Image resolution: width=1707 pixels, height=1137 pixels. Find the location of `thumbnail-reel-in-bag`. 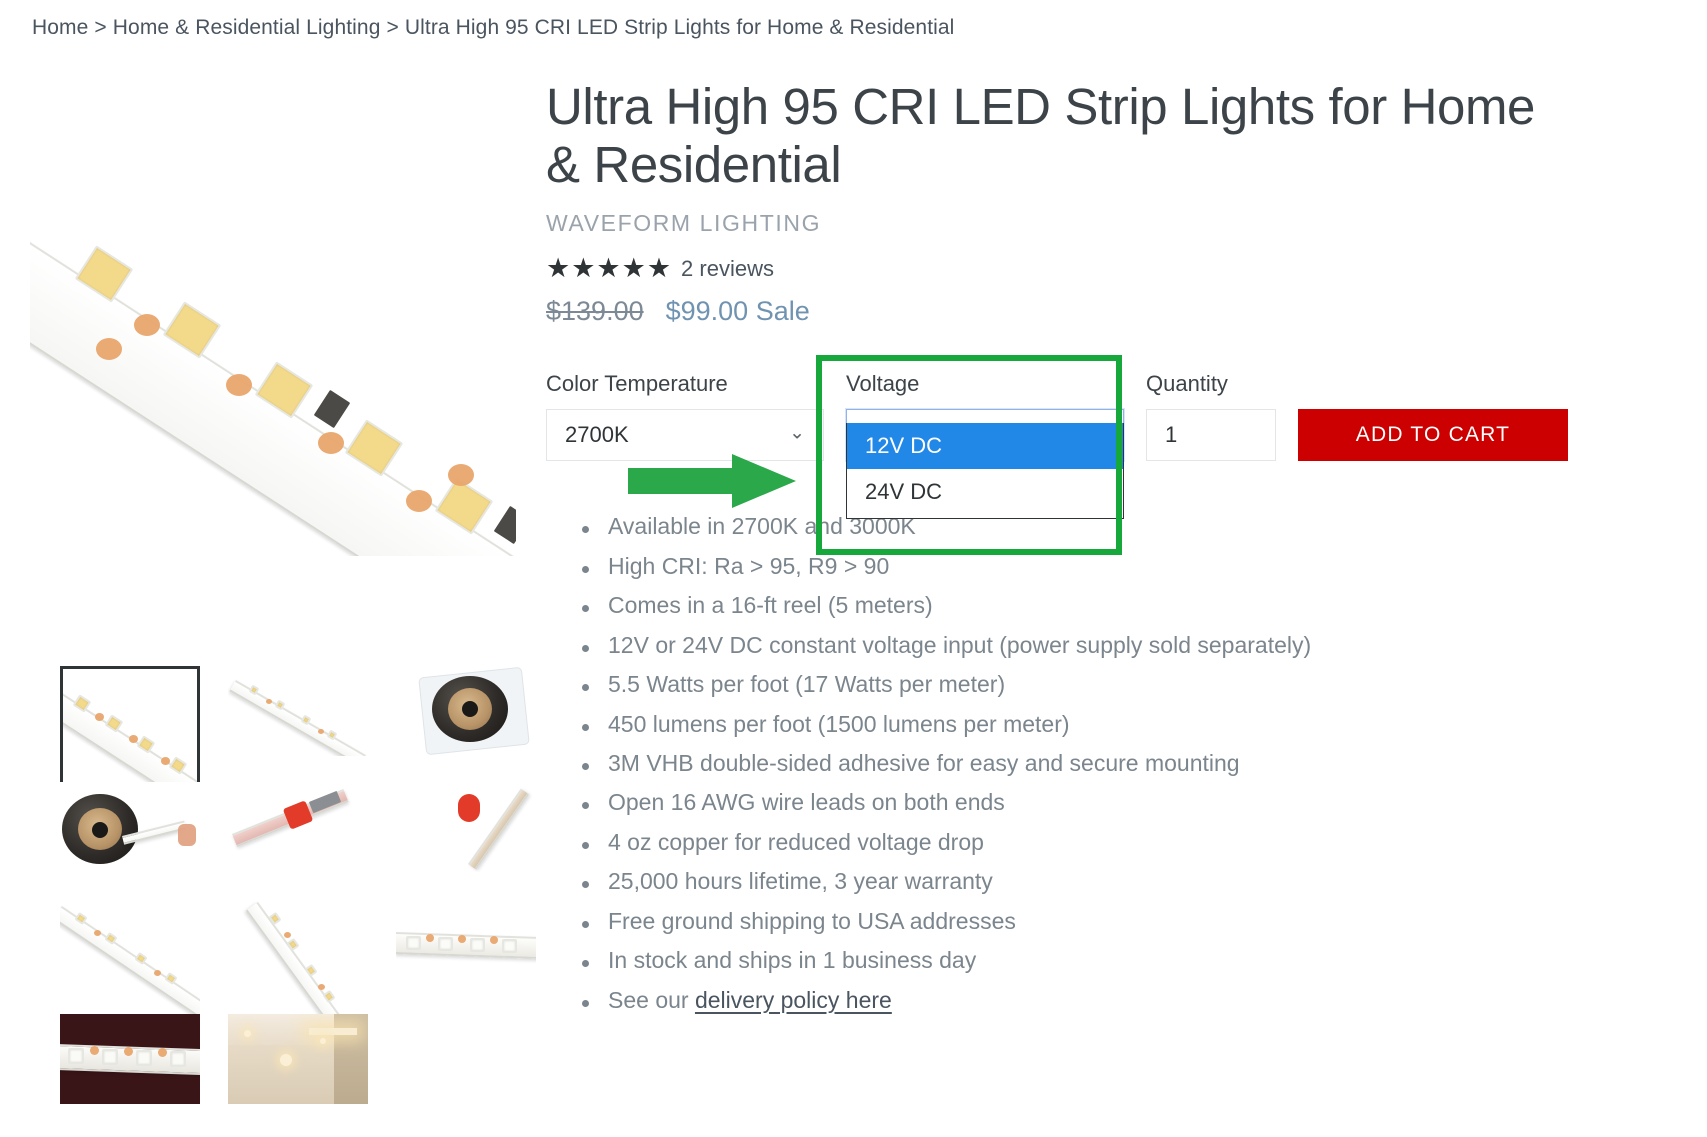

thumbnail-reel-in-bag is located at coordinates (466, 711).